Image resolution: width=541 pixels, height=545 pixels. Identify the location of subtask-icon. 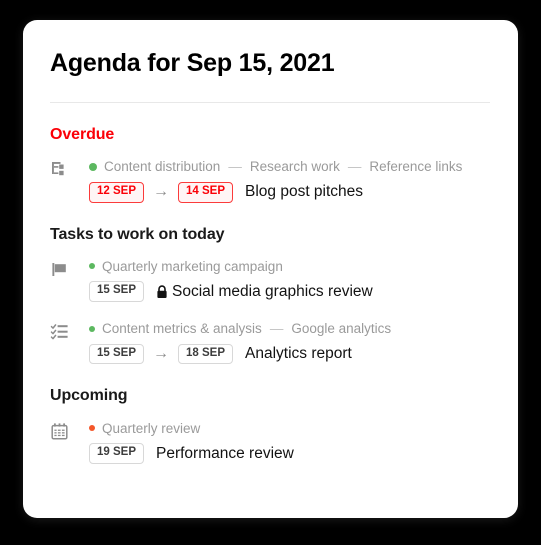
(63, 172).